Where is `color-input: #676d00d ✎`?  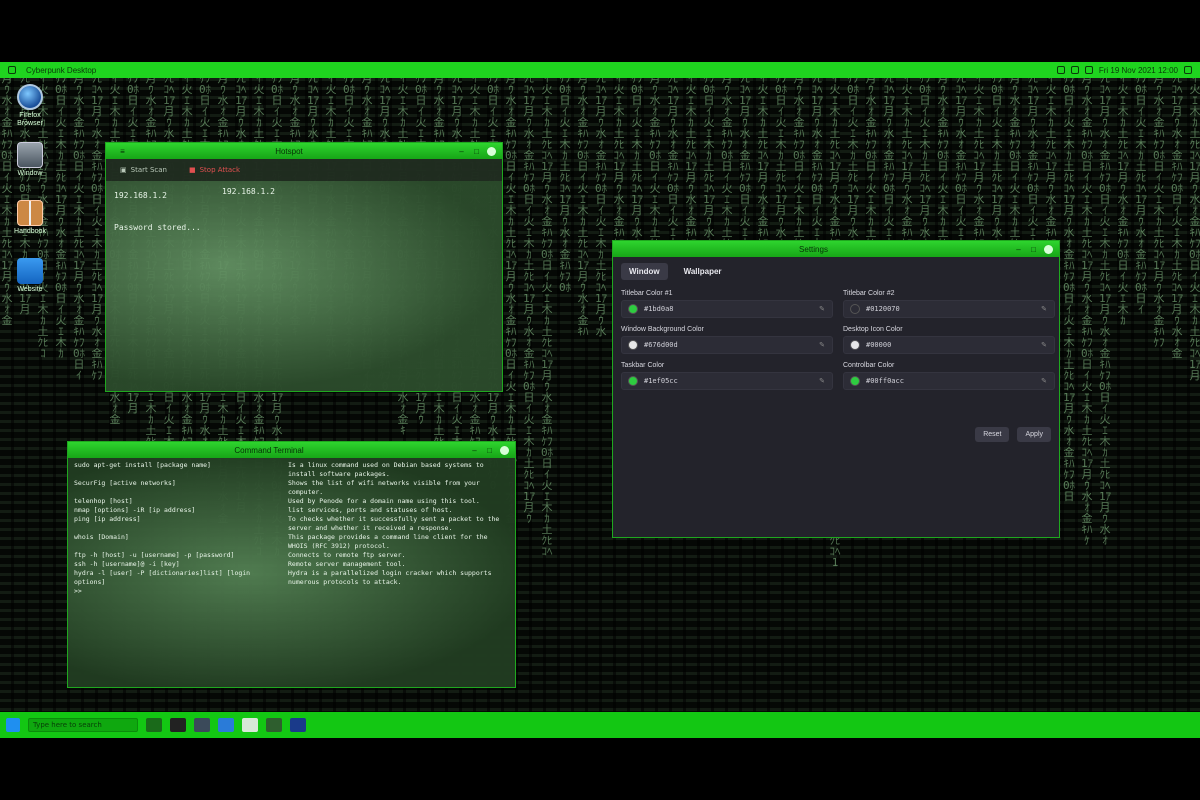
color-input: #676d00d ✎ is located at coordinates (727, 345).